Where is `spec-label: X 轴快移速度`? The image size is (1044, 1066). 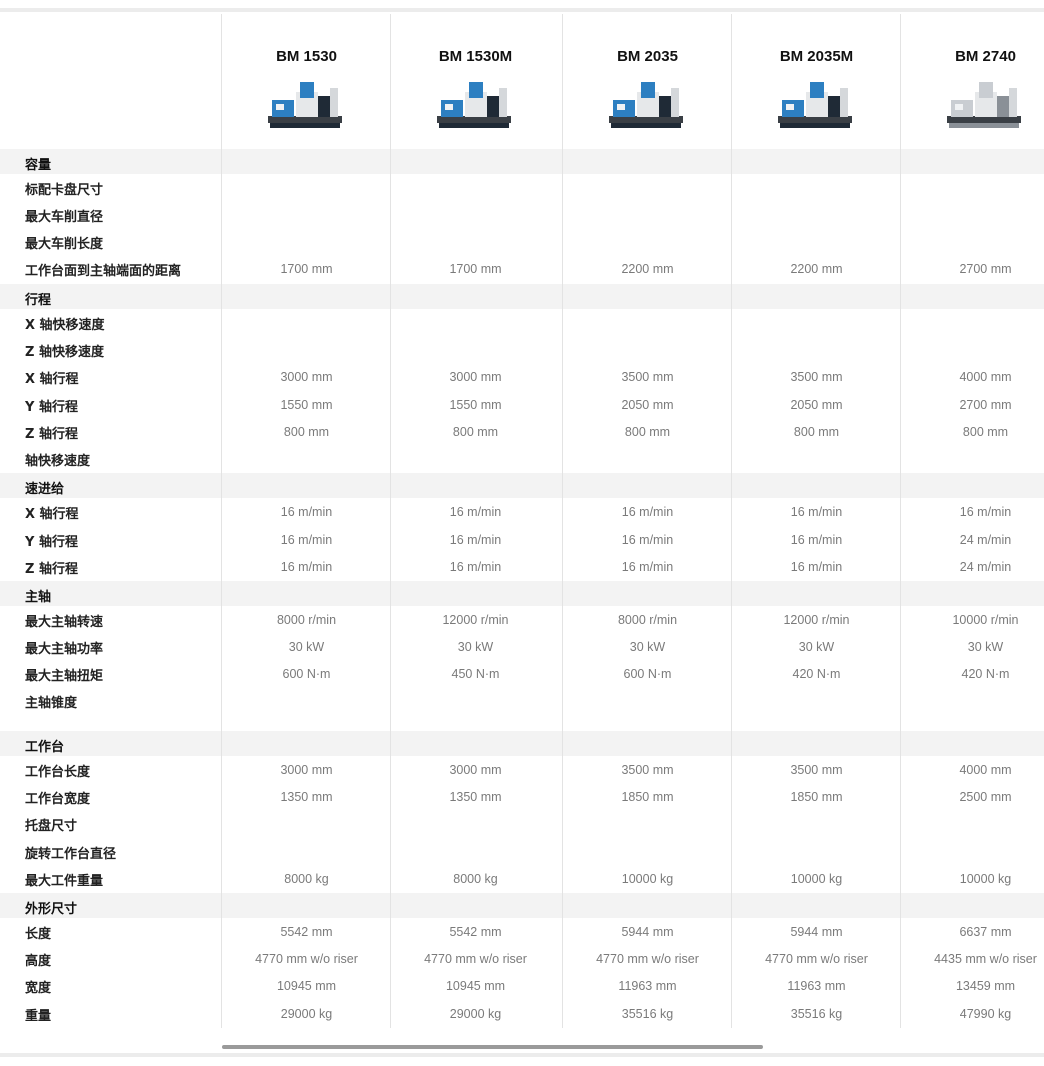 spec-label: X 轴快移速度 is located at coordinates (65, 325).